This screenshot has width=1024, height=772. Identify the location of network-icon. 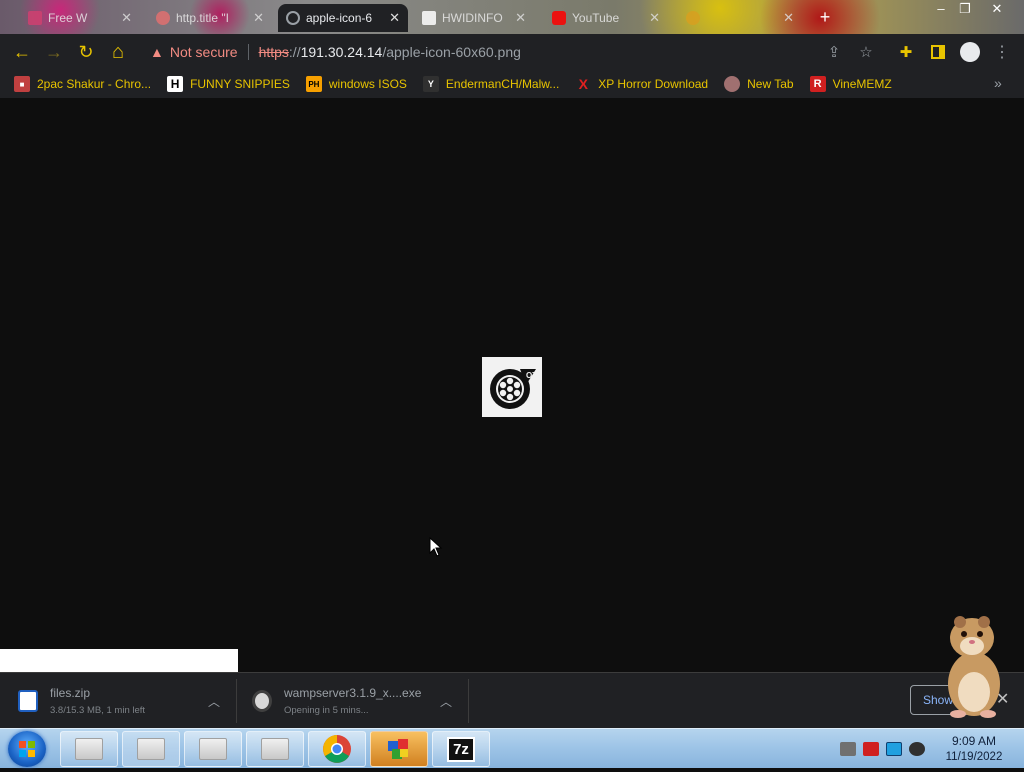
(894, 749).